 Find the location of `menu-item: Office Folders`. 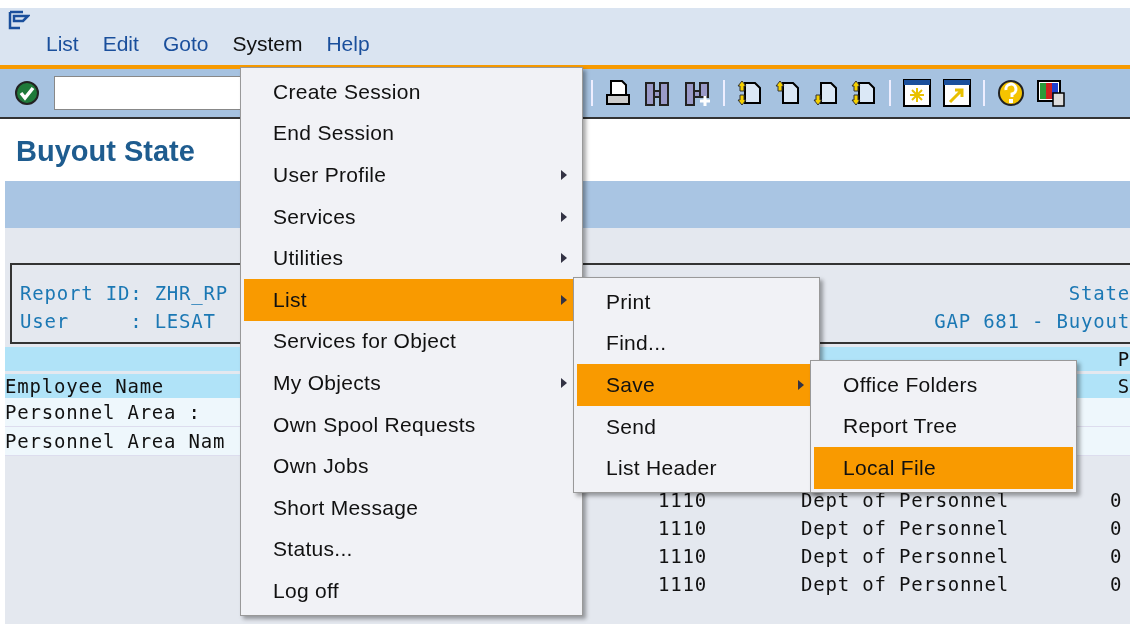

menu-item: Office Folders is located at coordinates (943, 385).